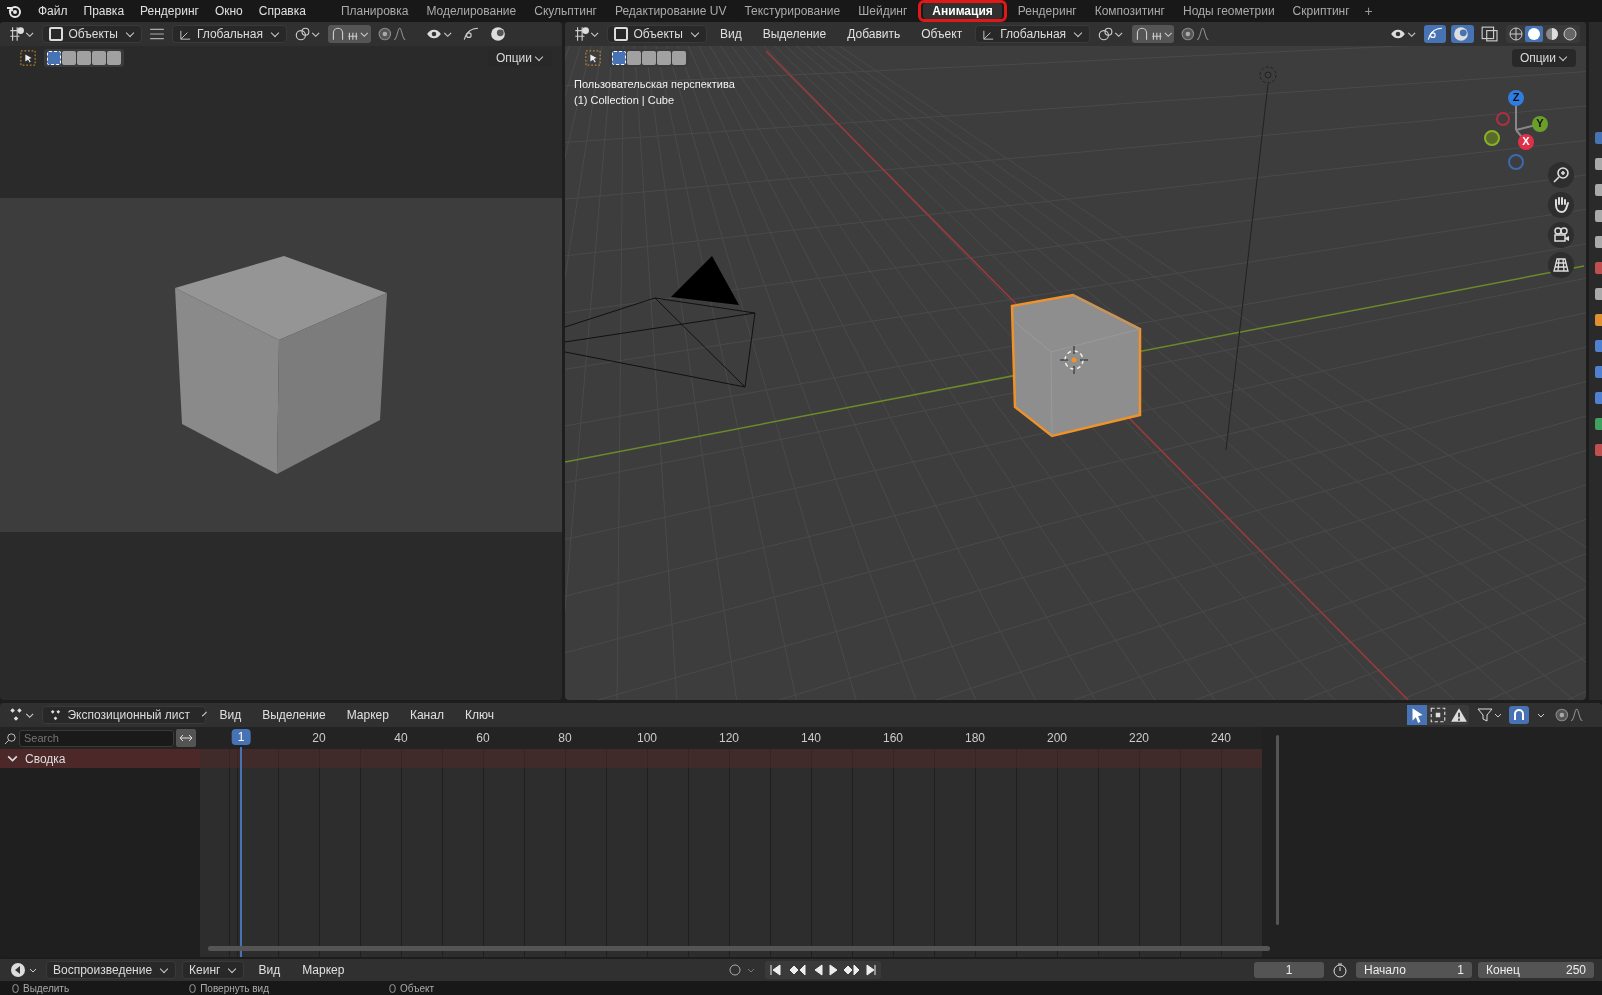 The image size is (1602, 995). Describe the element at coordinates (124, 715) in the screenshot. I see `editor-dropdown: Экспозиционный лист` at that location.